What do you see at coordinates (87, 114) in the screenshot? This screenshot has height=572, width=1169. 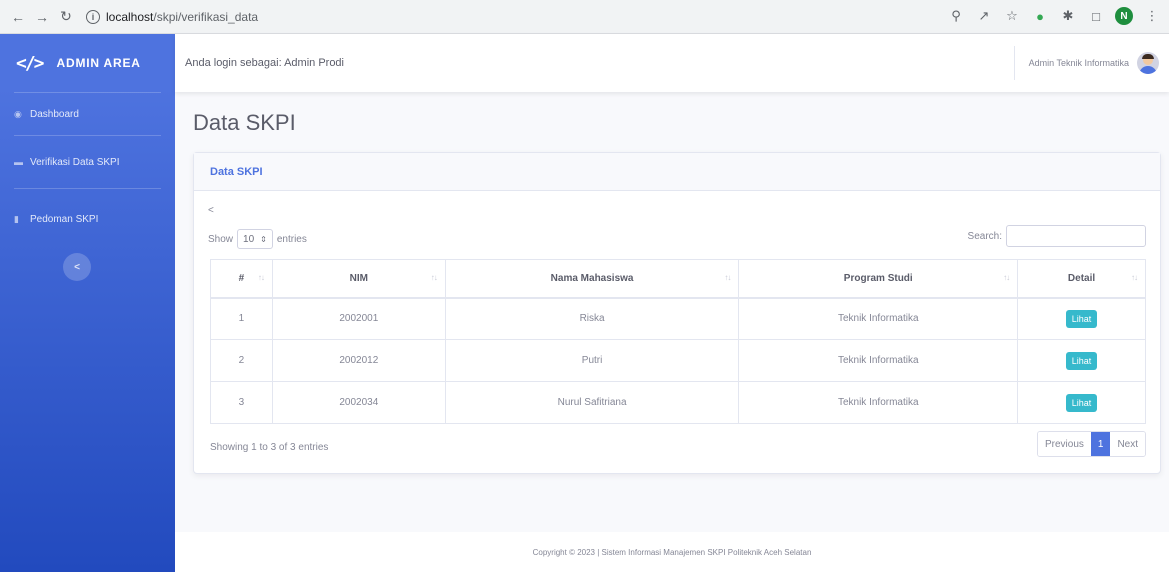 I see `sidebar-item-dashboard: ◉ Dashboard` at bounding box center [87, 114].